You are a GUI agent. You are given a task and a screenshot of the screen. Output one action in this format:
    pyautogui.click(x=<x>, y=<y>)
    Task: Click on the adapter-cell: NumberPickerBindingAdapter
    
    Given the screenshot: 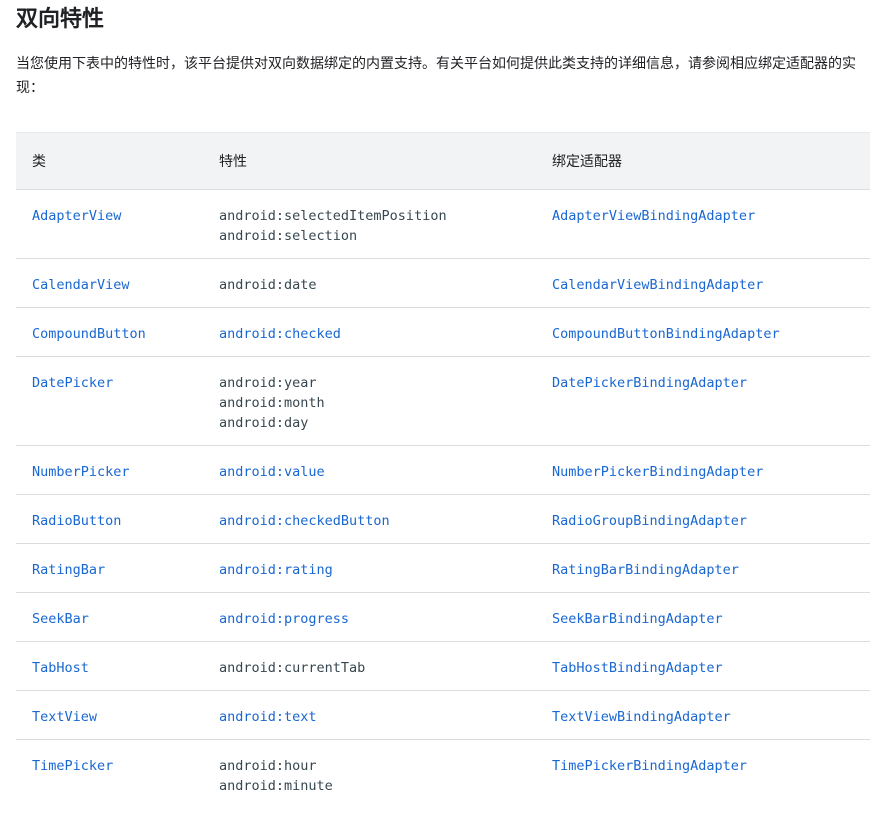 What is the action you would take?
    pyautogui.click(x=703, y=470)
    